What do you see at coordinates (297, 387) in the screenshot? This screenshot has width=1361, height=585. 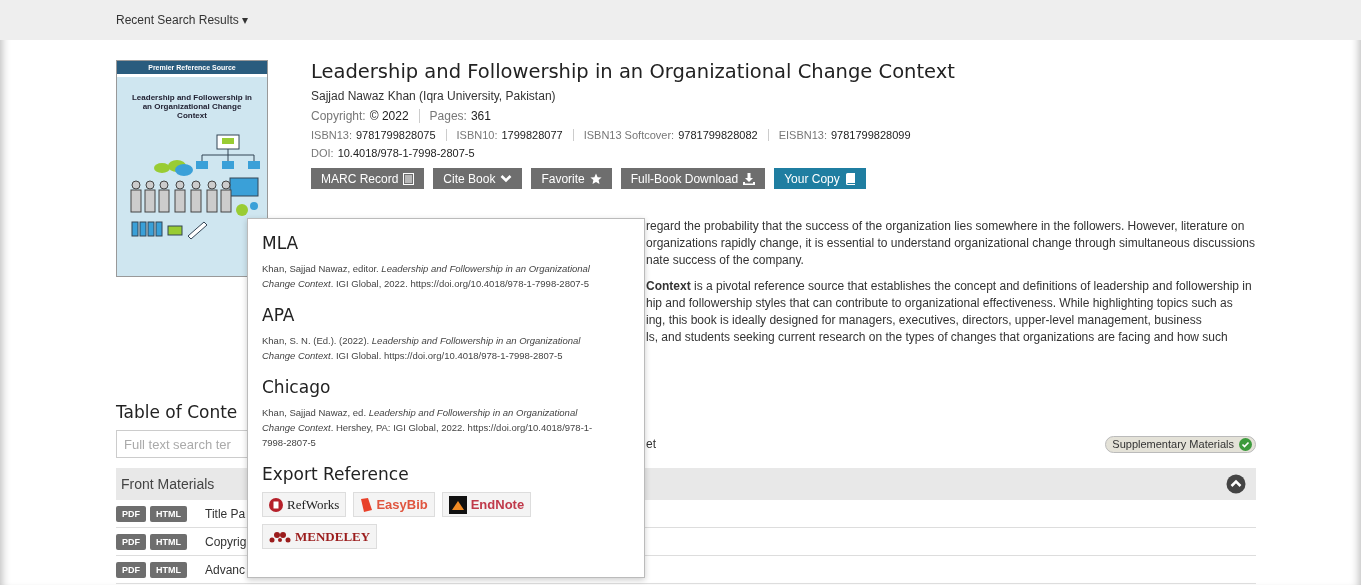 I see `citation-style-heading: Chicago` at bounding box center [297, 387].